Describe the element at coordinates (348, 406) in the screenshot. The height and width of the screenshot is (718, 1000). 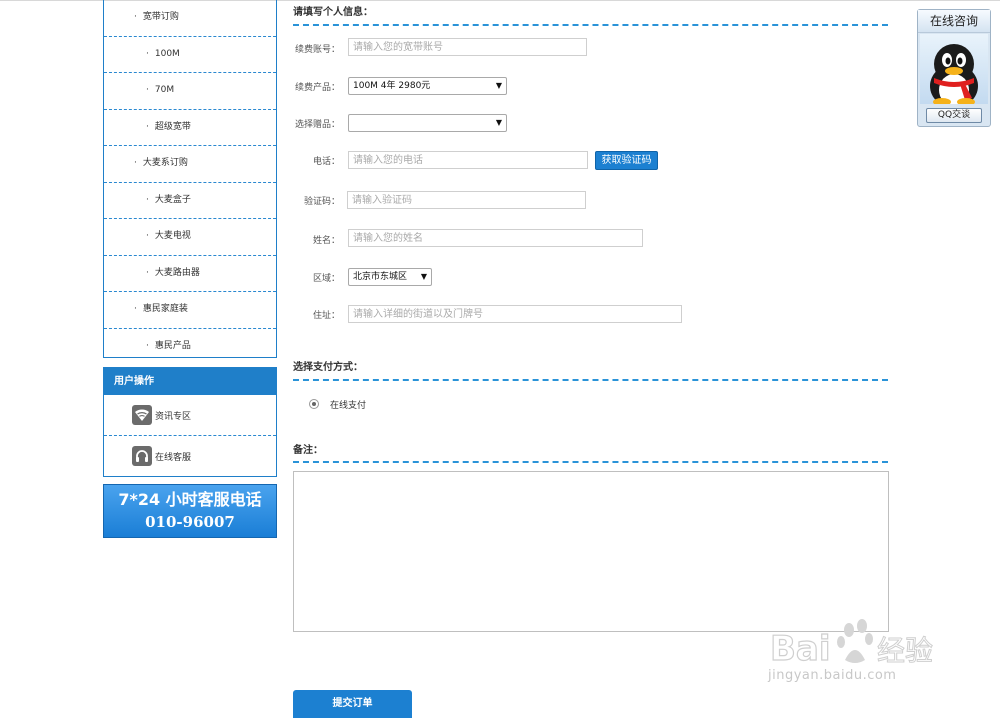
I see `online-pay-label: 在线支付` at that location.